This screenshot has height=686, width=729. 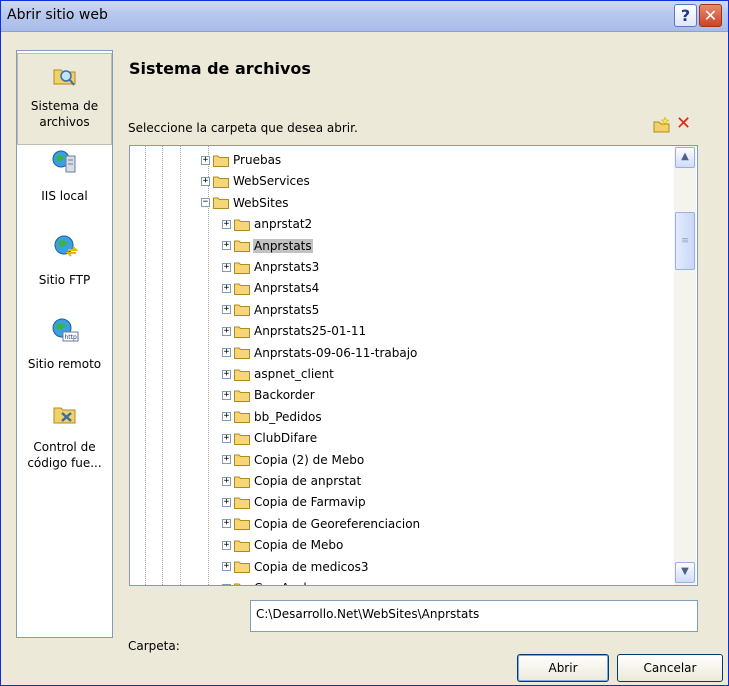 What do you see at coordinates (685, 365) in the screenshot?
I see `tree-scrollbar: ▲ ≡ ▼` at bounding box center [685, 365].